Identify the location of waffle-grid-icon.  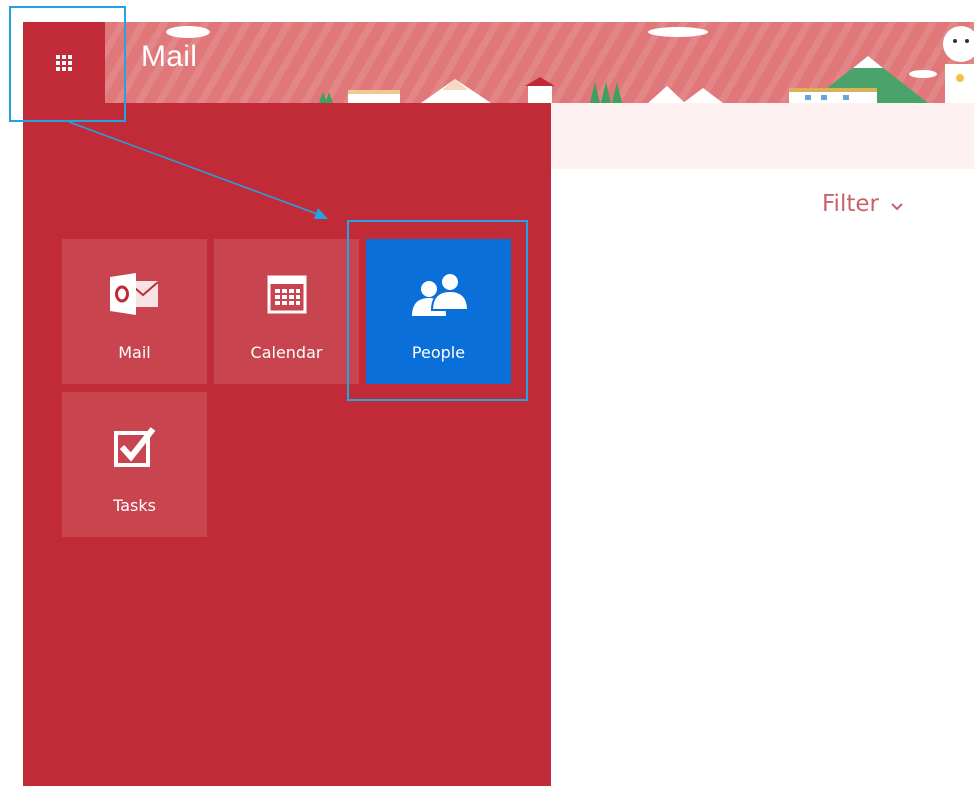
(64, 62).